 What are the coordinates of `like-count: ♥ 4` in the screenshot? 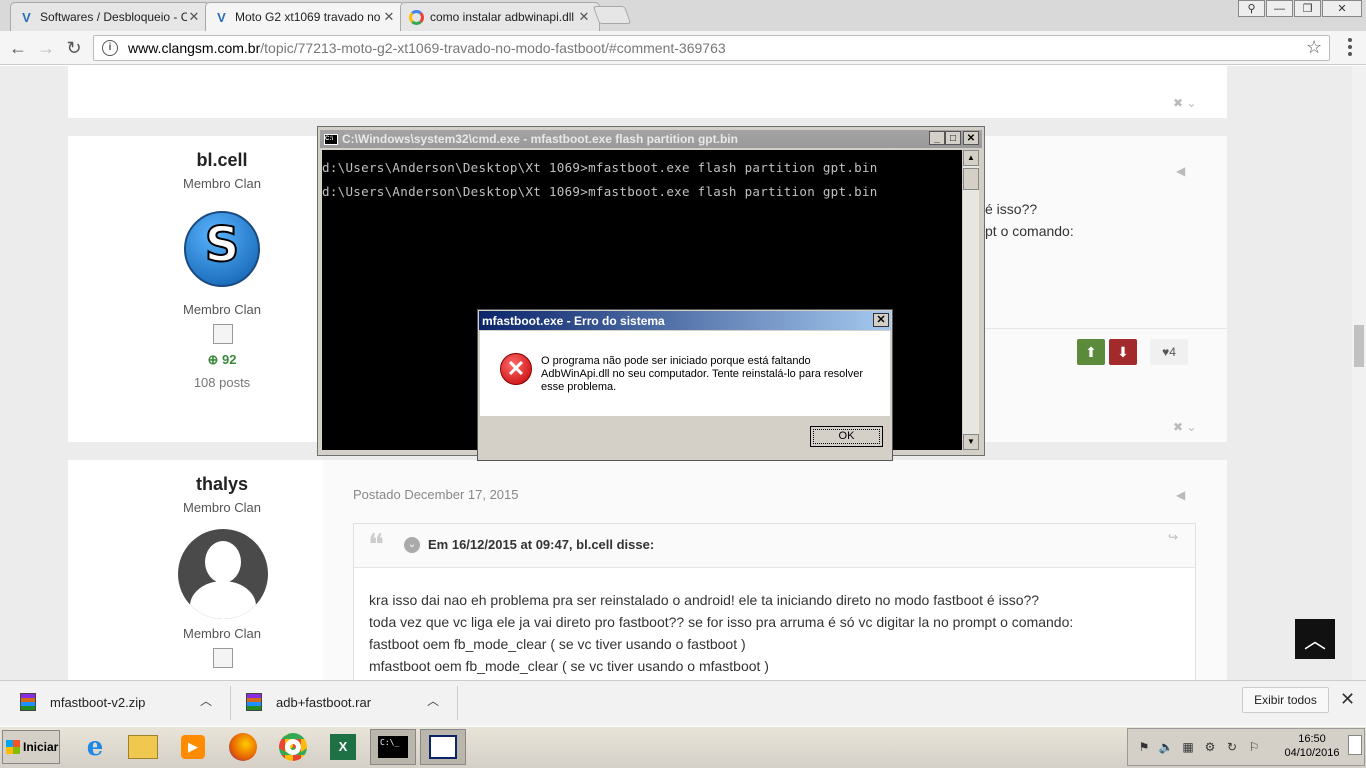 It's located at (1169, 352).